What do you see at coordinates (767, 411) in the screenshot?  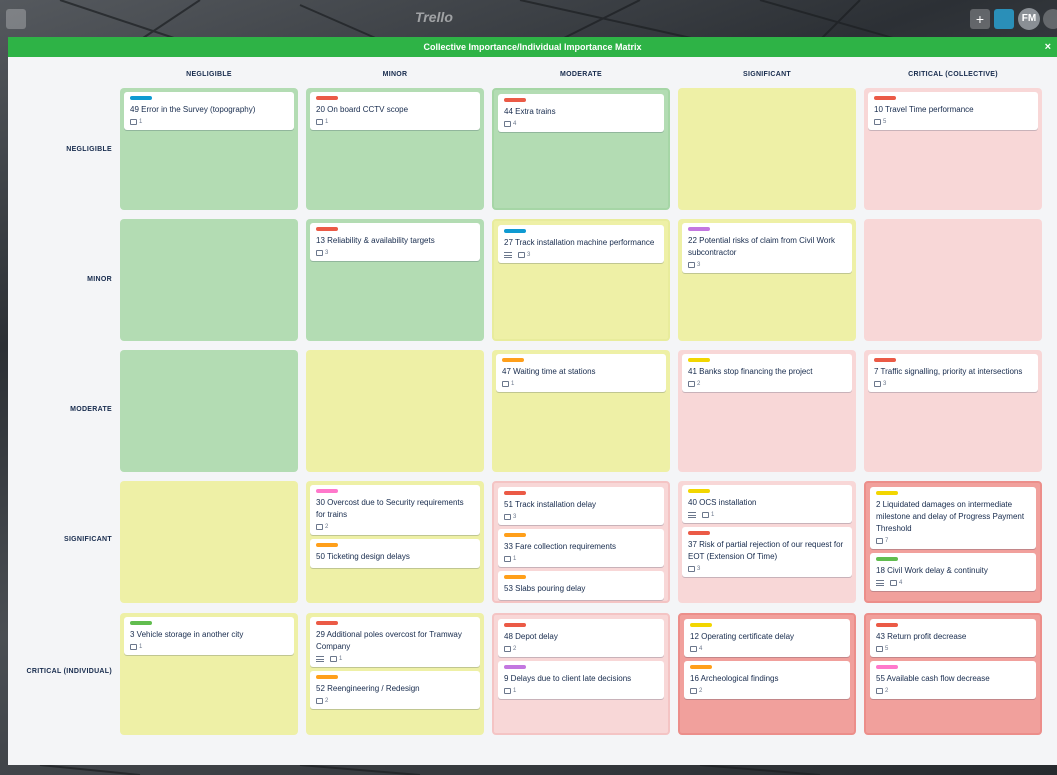 I see `matrix-cell: 41 Banks stop financing the project 2` at bounding box center [767, 411].